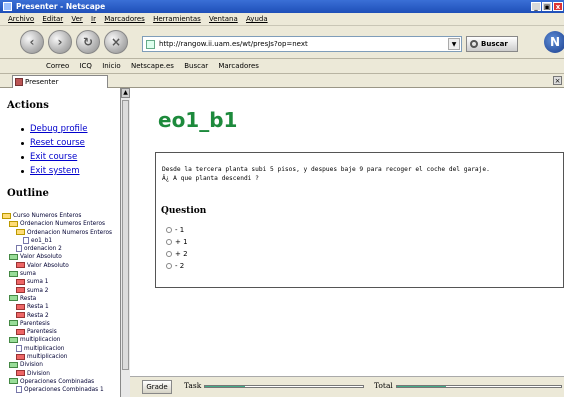  I want to click on outline-item-label: suma 1, so click(38, 282).